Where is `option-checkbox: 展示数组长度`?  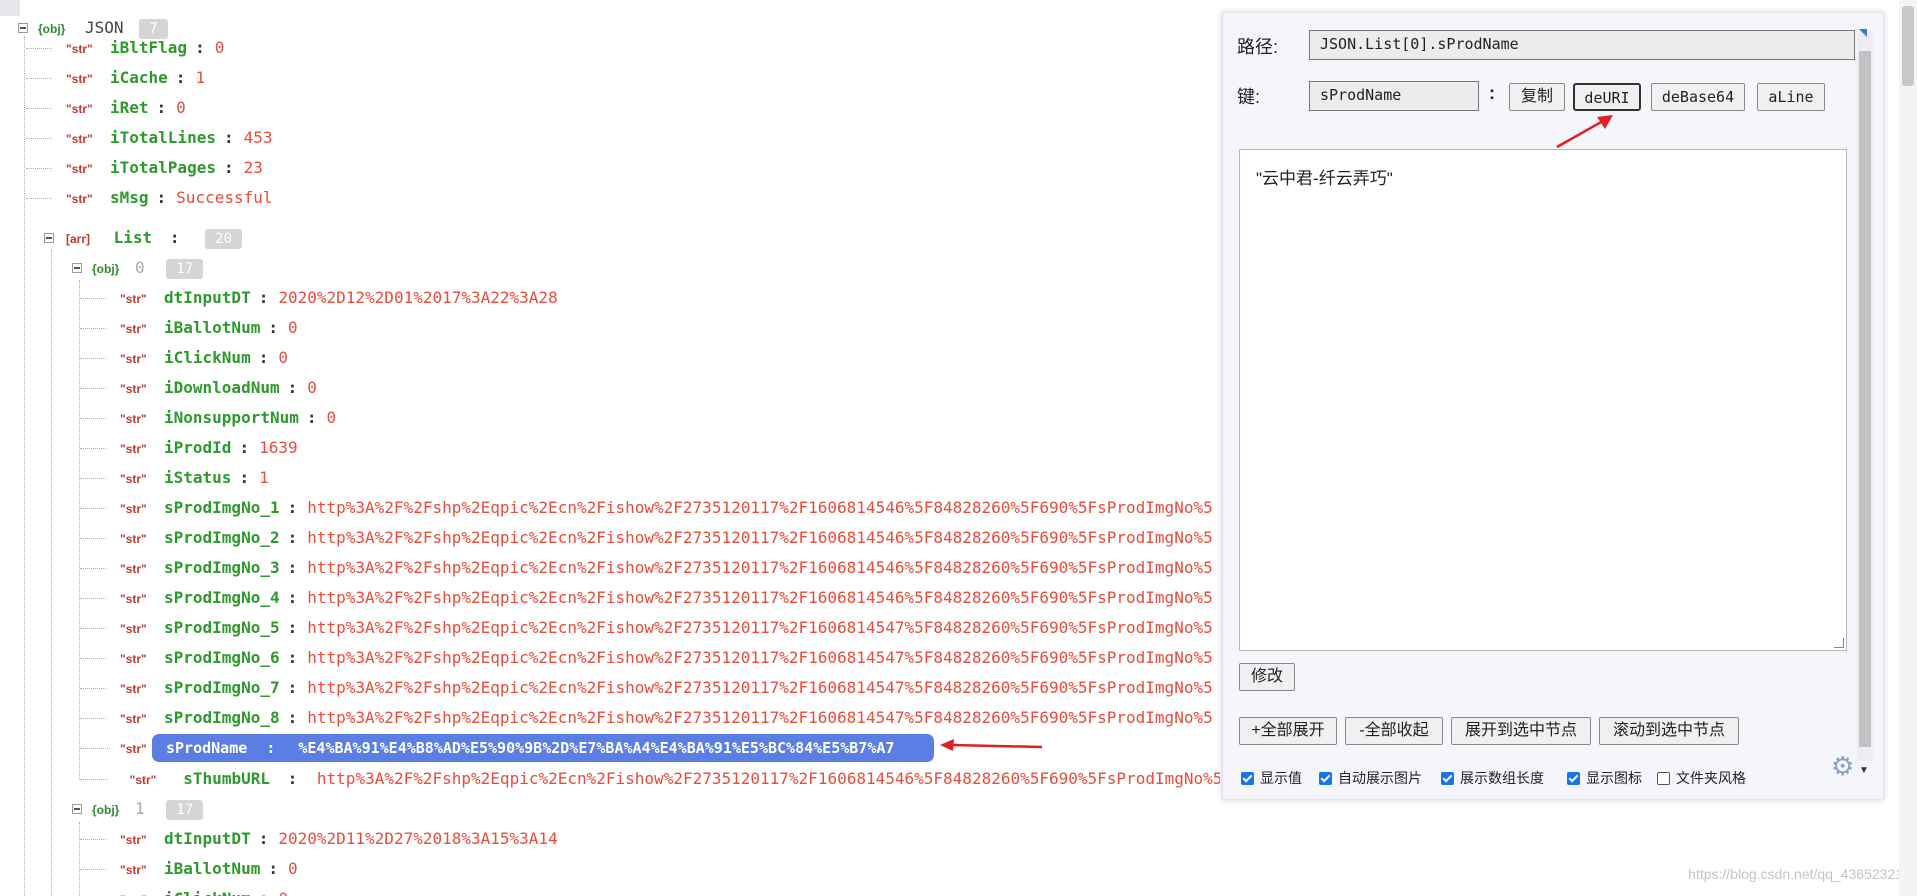 option-checkbox: 展示数组长度 is located at coordinates (1492, 778).